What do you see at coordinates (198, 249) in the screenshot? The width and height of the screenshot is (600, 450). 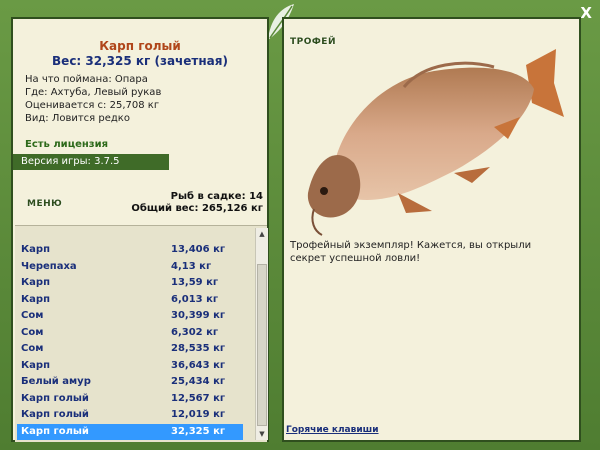 I see `catch-item-weight: 13,406 кг` at bounding box center [198, 249].